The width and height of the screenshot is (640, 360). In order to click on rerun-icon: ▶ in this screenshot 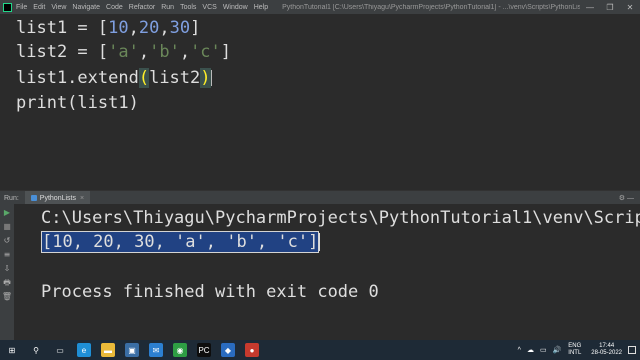, I will do `click(7, 213)`.